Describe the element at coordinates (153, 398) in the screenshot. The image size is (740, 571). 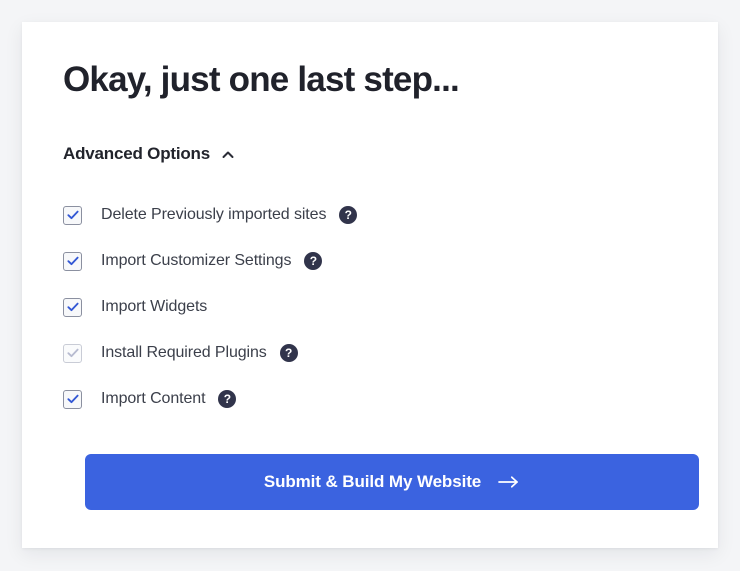
I see `option-label: Import Content` at that location.